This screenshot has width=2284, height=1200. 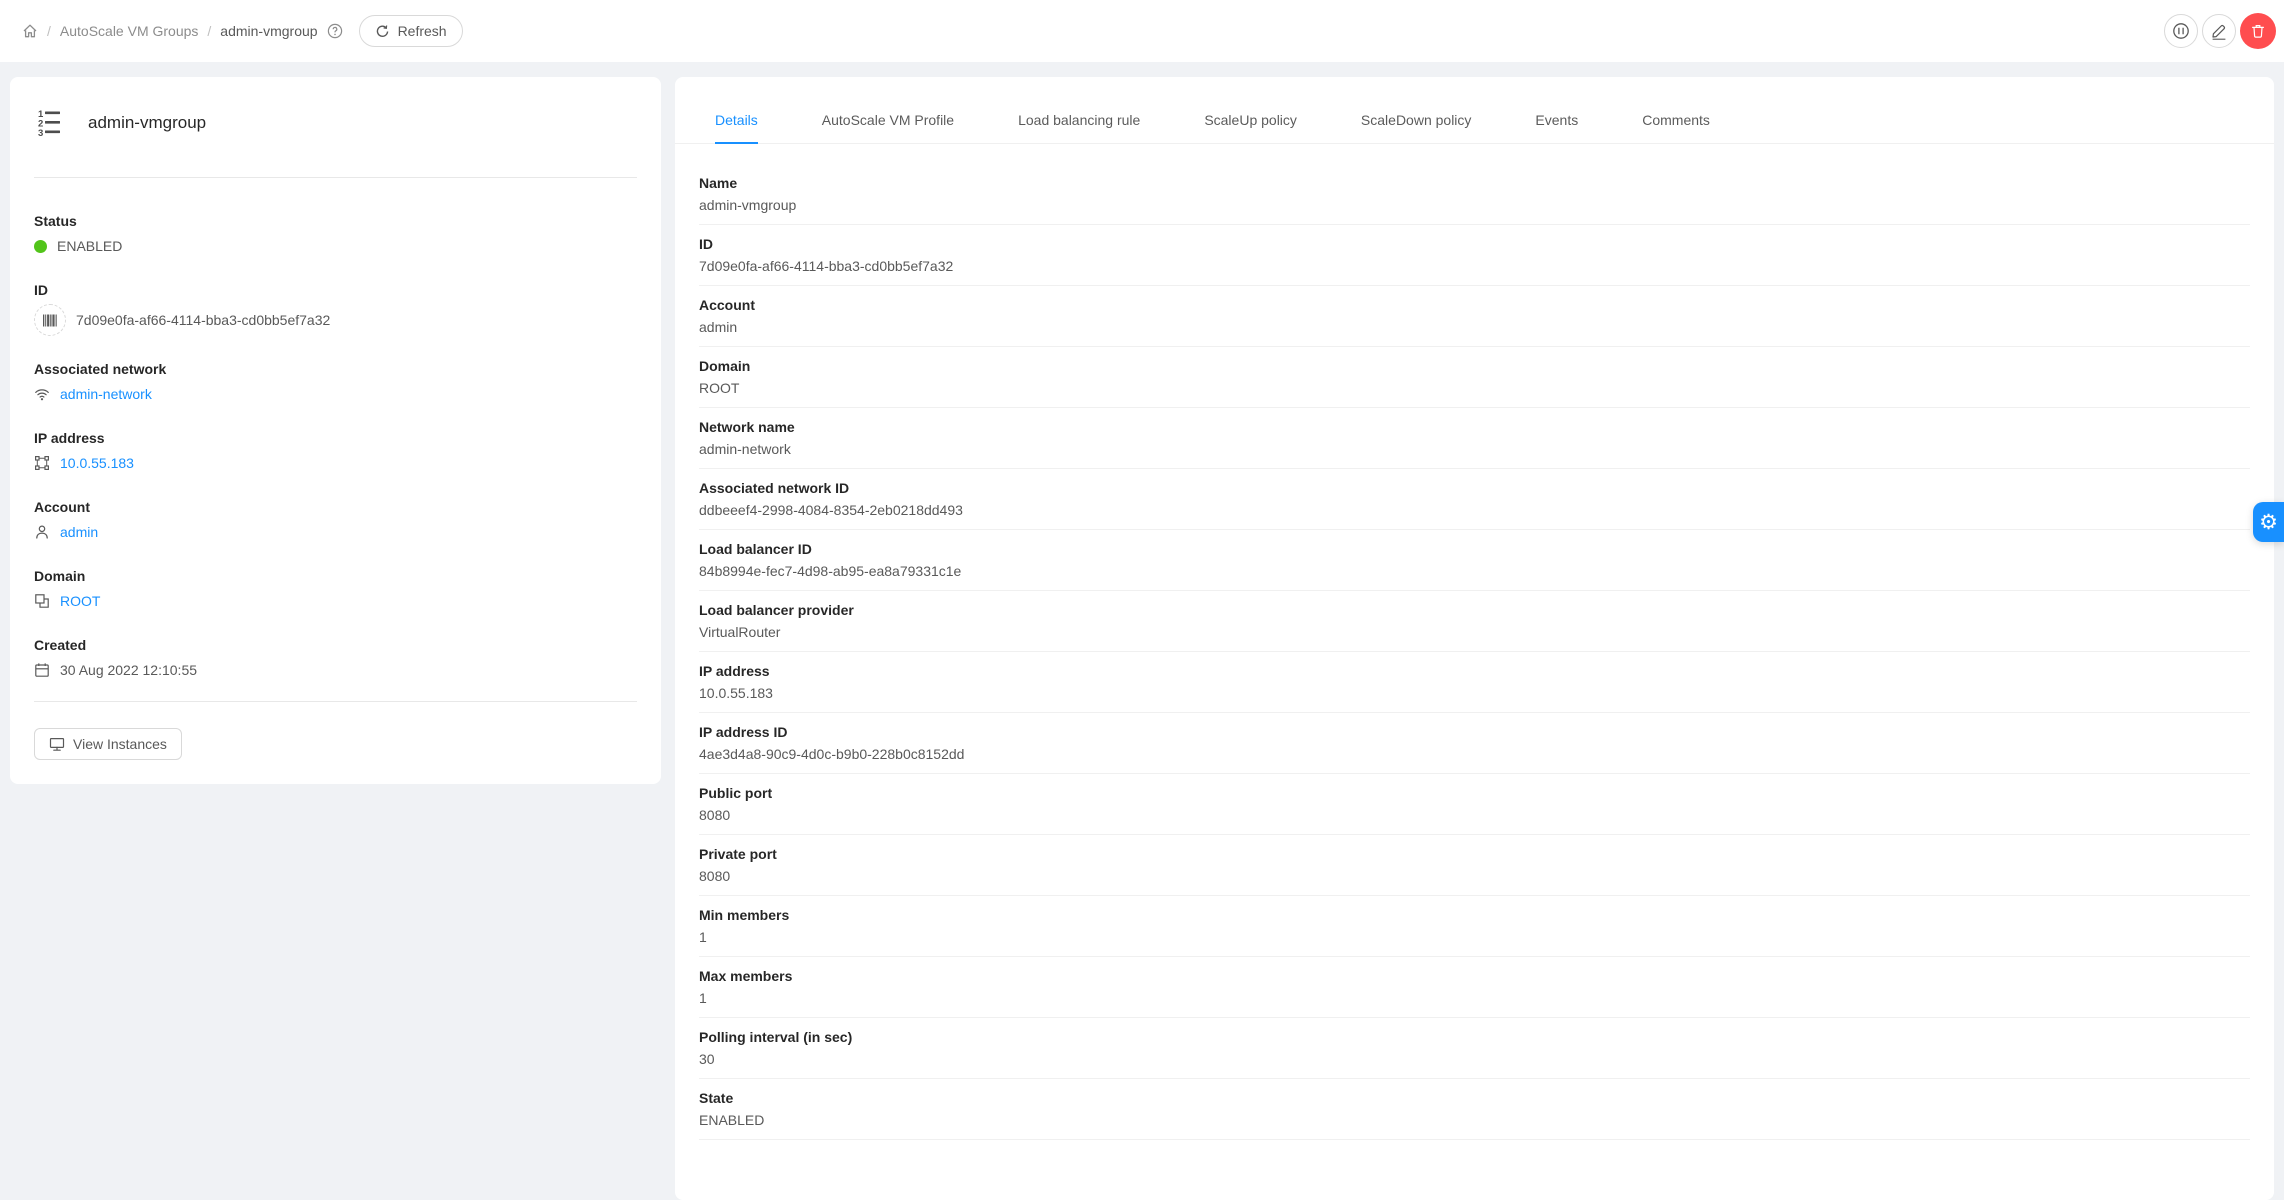 What do you see at coordinates (42, 463) in the screenshot?
I see `gateway-icon` at bounding box center [42, 463].